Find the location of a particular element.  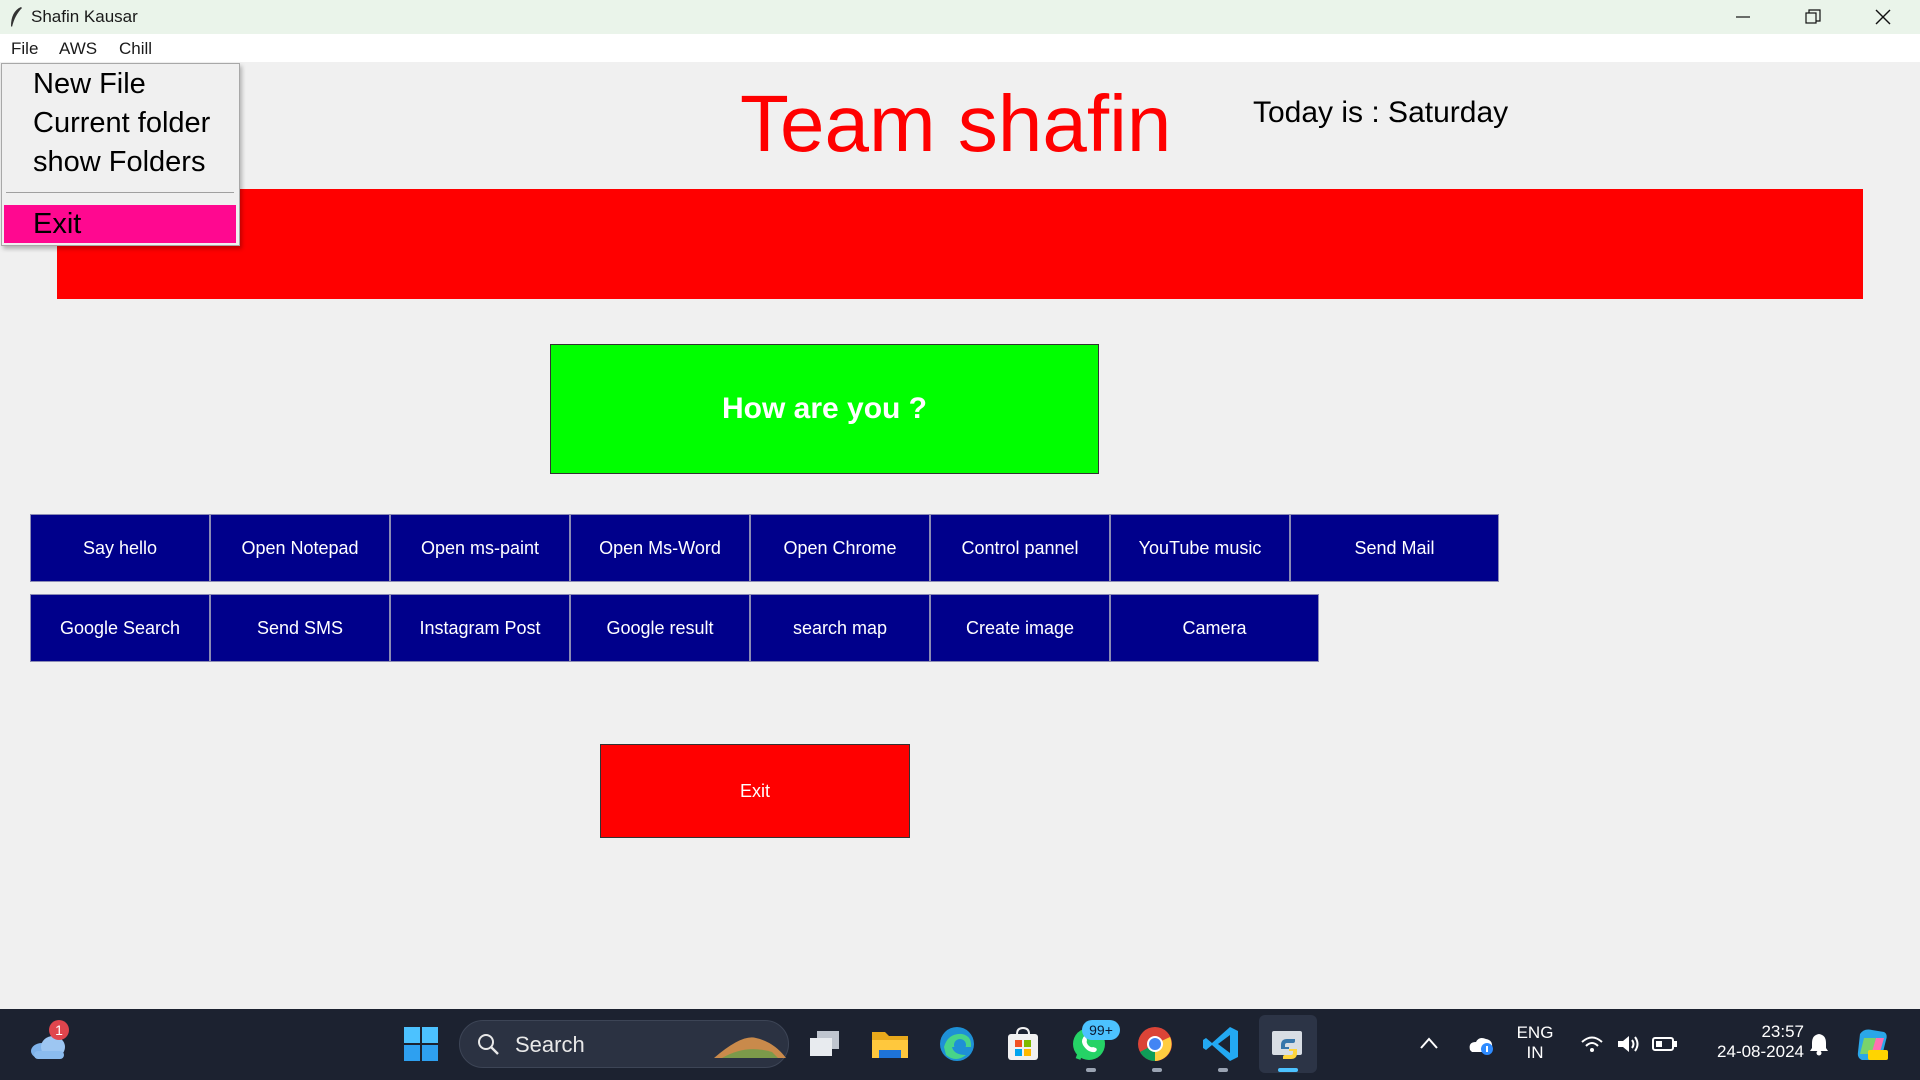

page-title: Team shafin is located at coordinates (956, 123).